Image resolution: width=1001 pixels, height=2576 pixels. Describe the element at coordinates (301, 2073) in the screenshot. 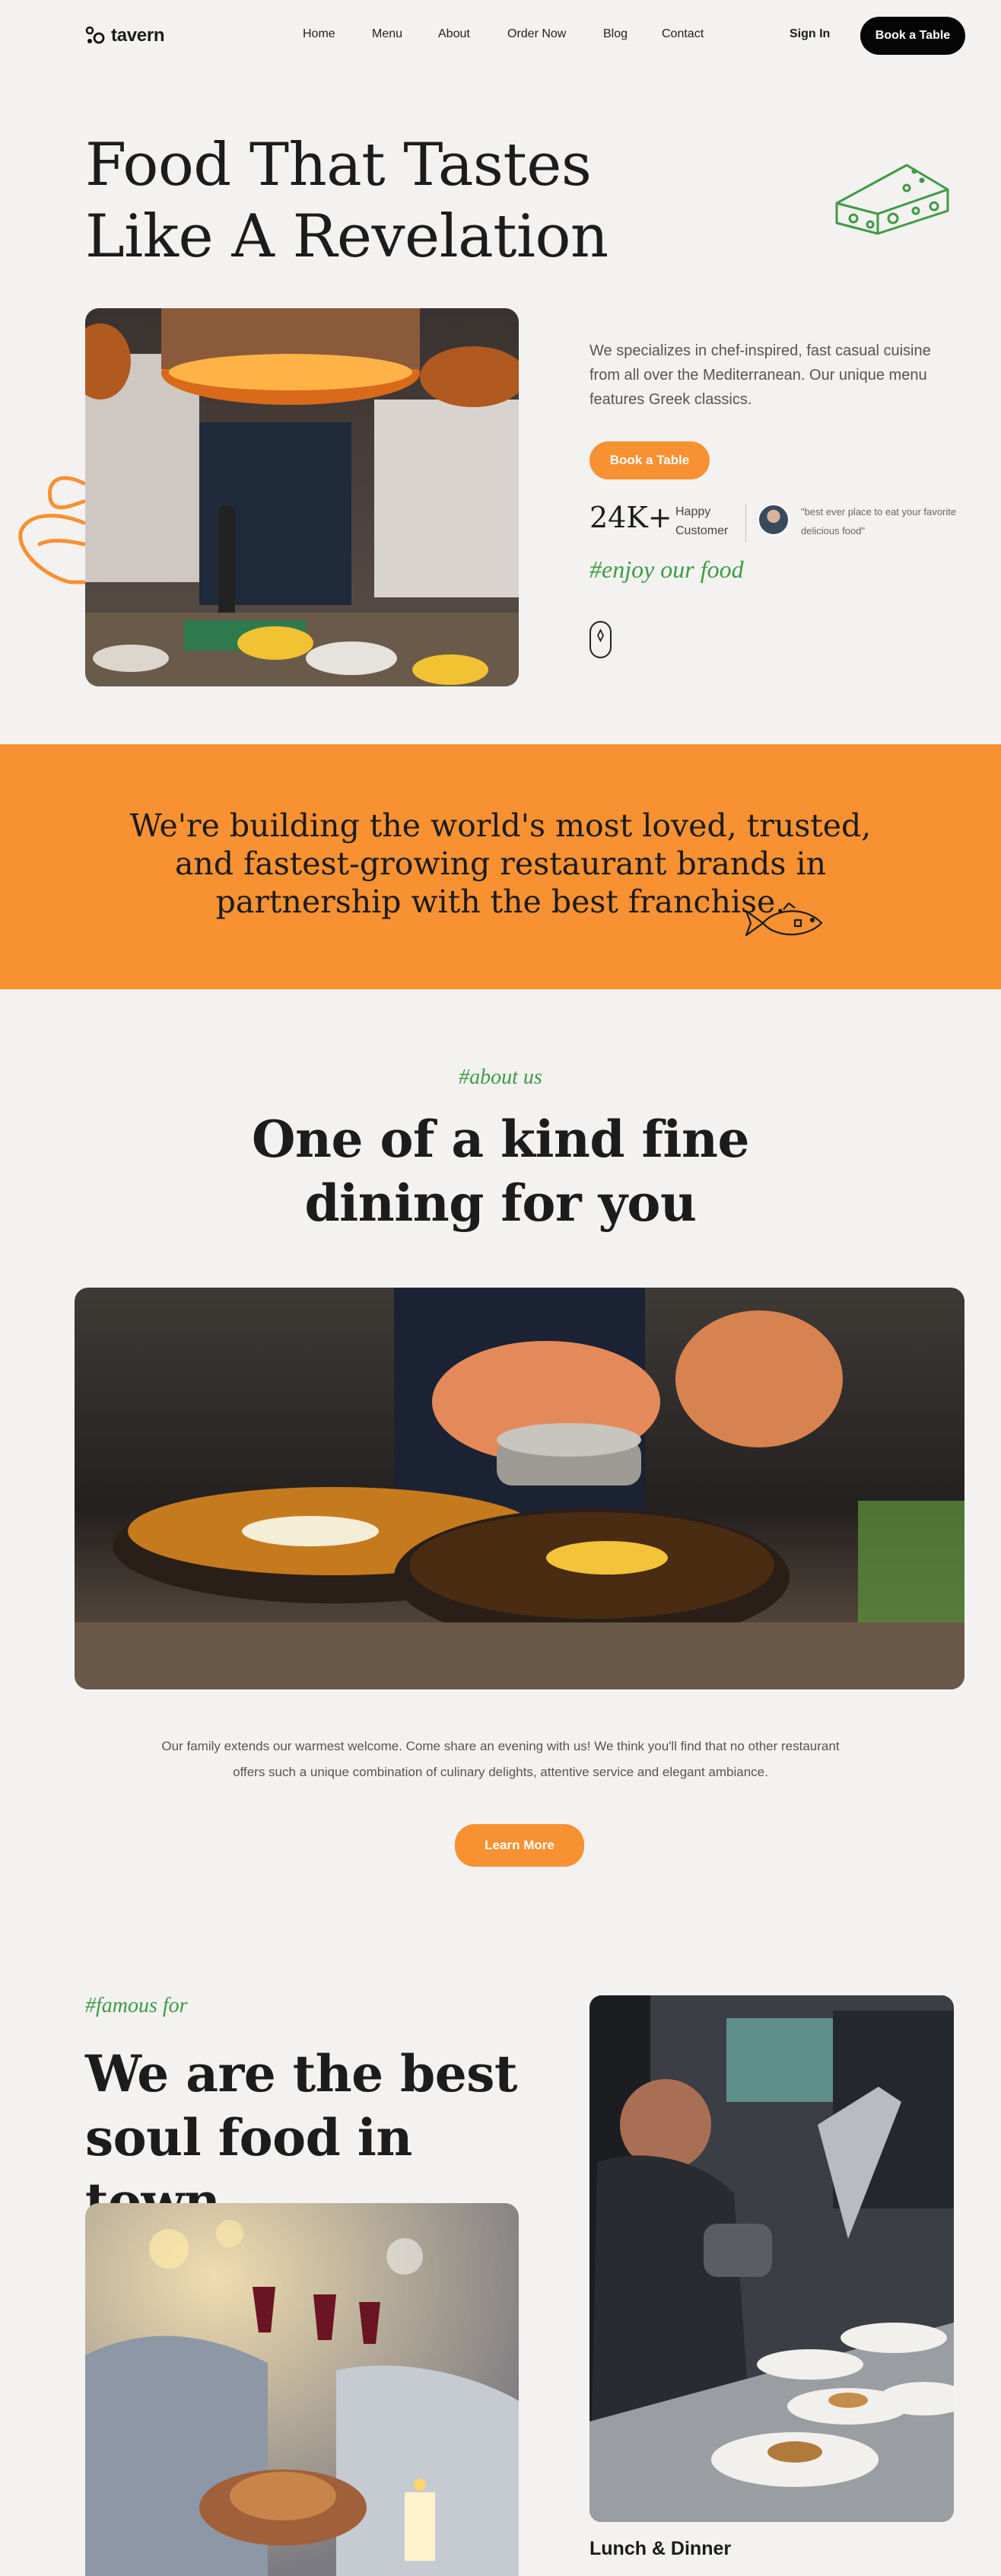

I see `famous-title-line1: We are the best` at that location.